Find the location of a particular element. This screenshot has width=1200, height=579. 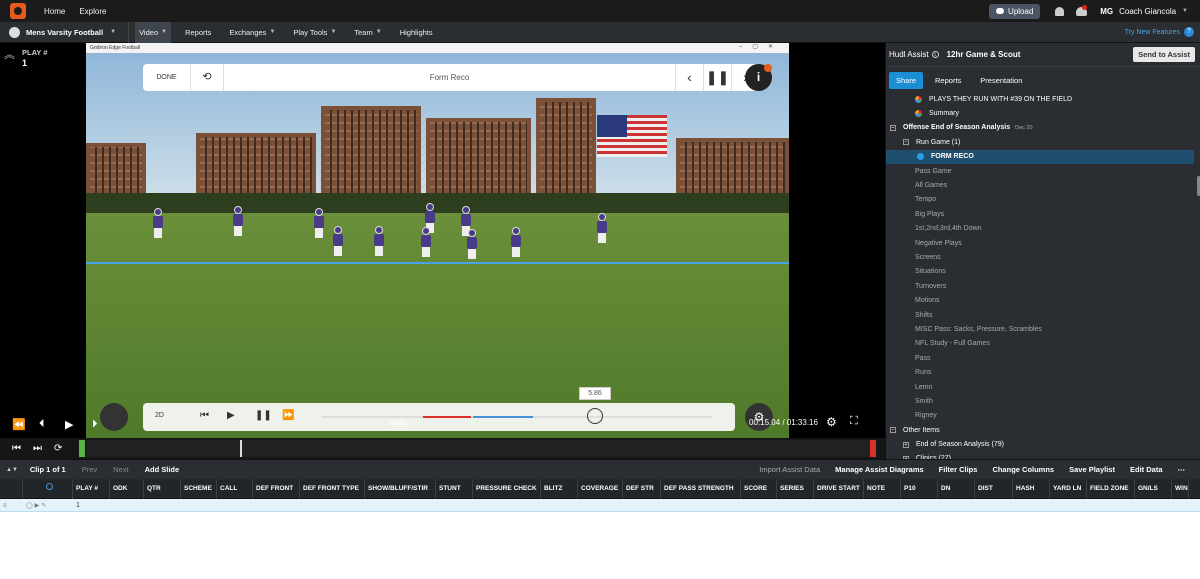

send-to-assist-button: Send to Assist is located at coordinates (1164, 54).